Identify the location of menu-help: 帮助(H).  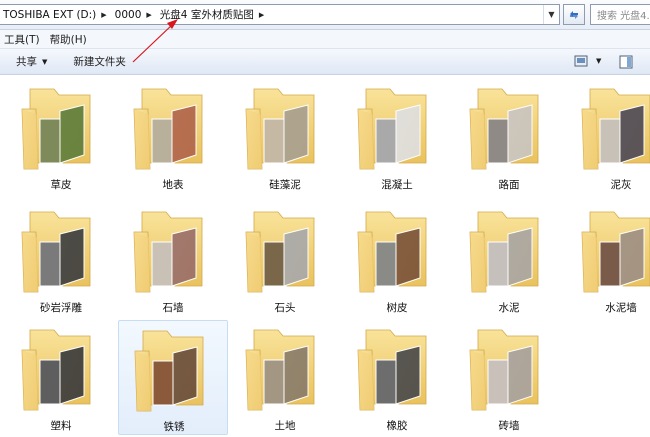
(69, 39).